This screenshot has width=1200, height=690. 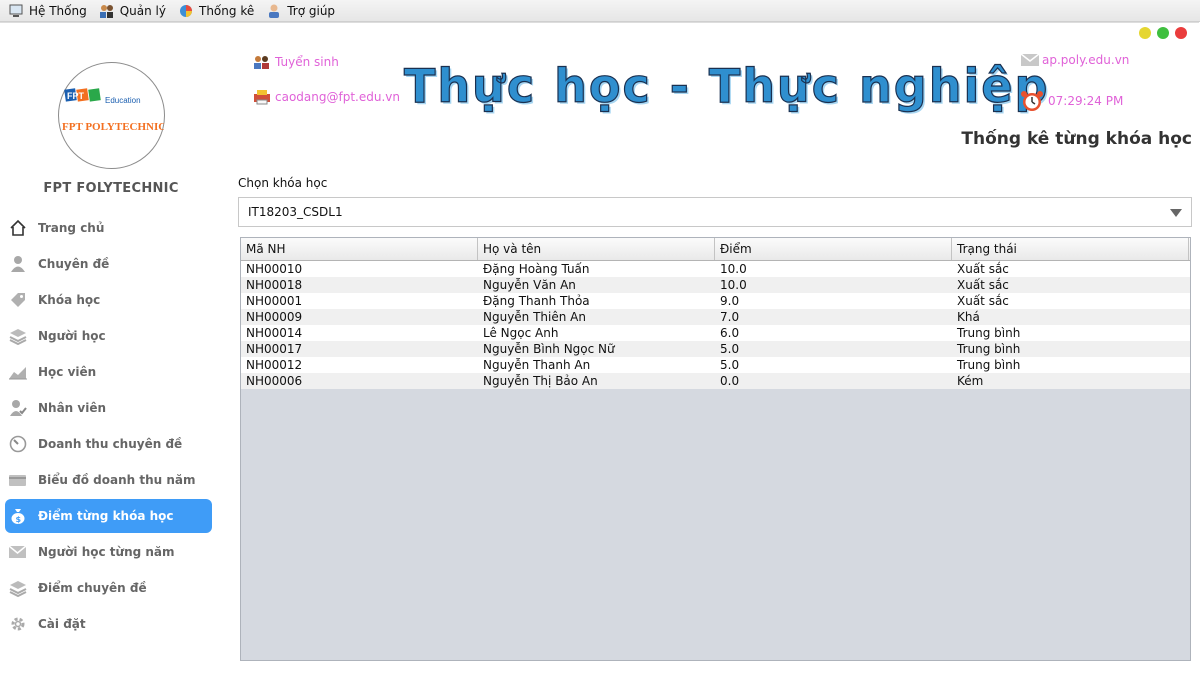 I want to click on column-header-diem: Điểm, so click(x=833, y=249).